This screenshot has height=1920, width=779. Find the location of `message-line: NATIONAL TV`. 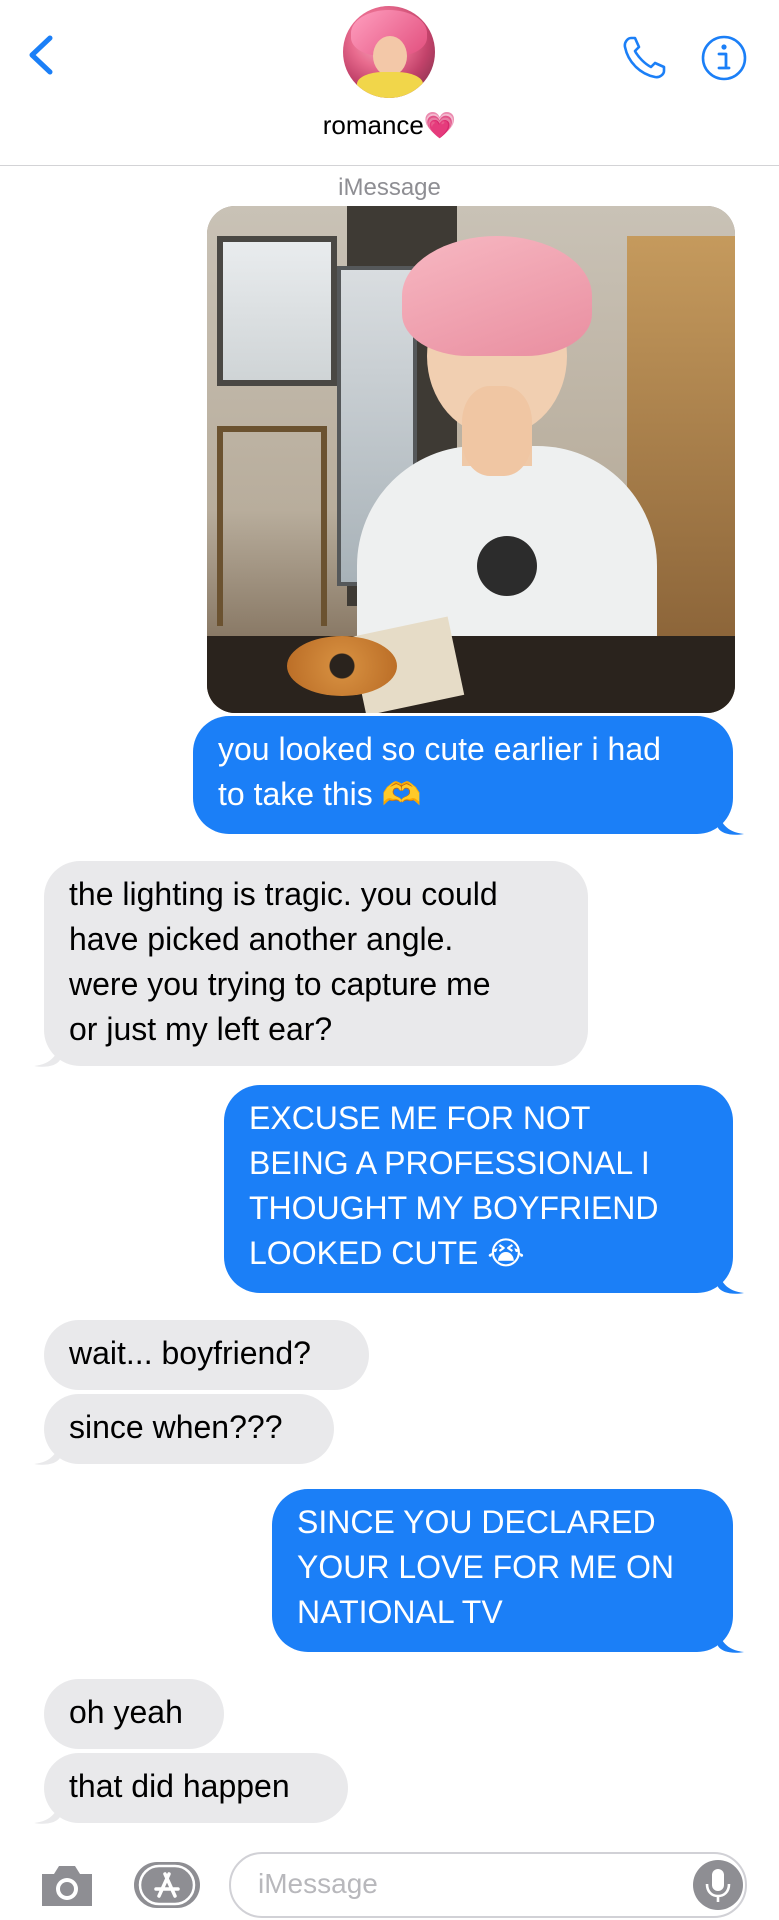

message-line: NATIONAL TV is located at coordinates (400, 1612).